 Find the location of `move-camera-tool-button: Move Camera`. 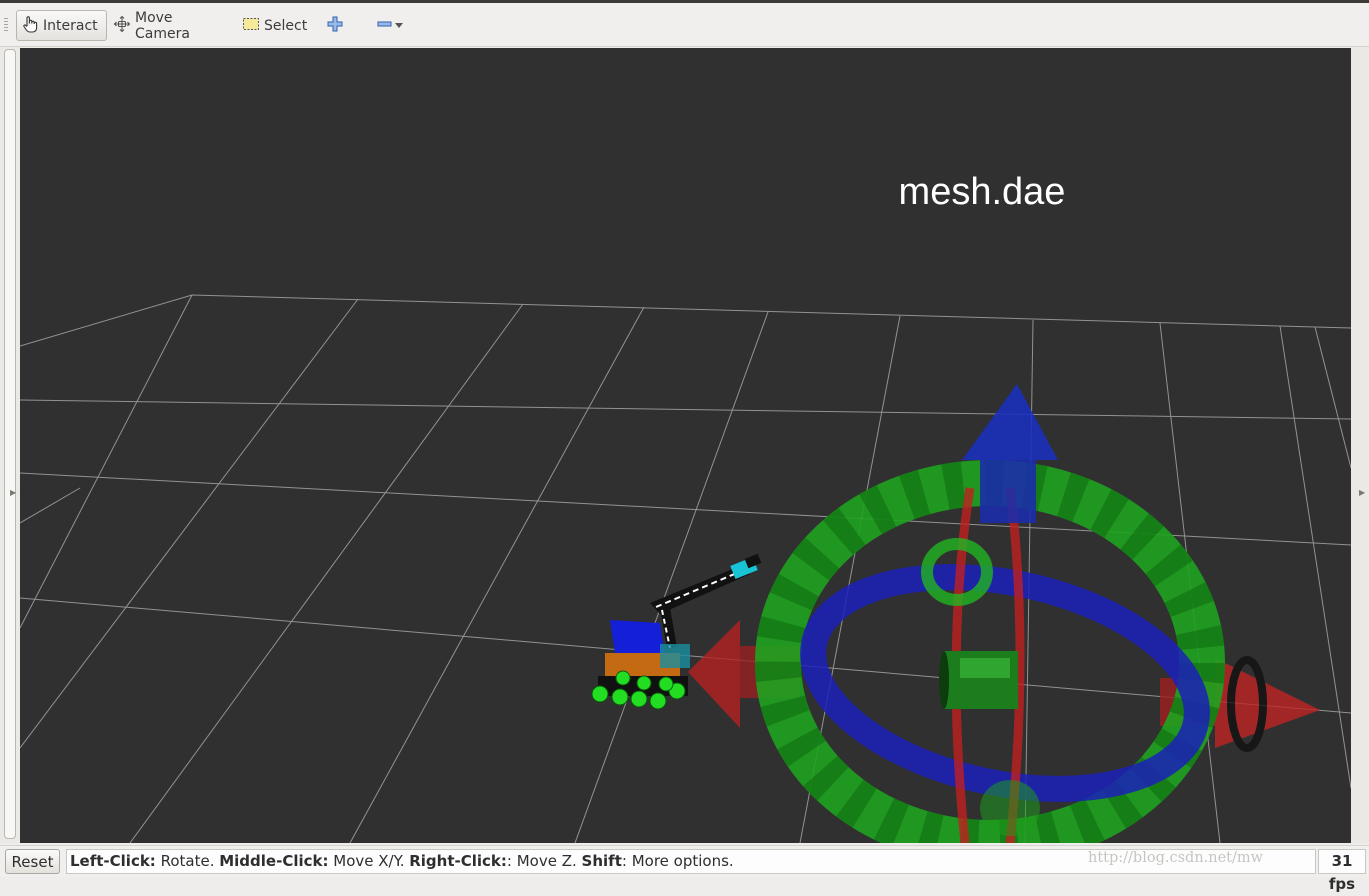

move-camera-tool-button: Move Camera is located at coordinates (169, 25).